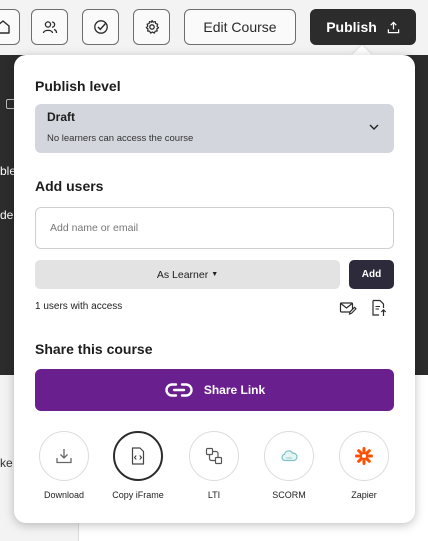  Describe the element at coordinates (214, 128) in the screenshot. I see `publish-level-select: Draft No learners can access the course` at that location.